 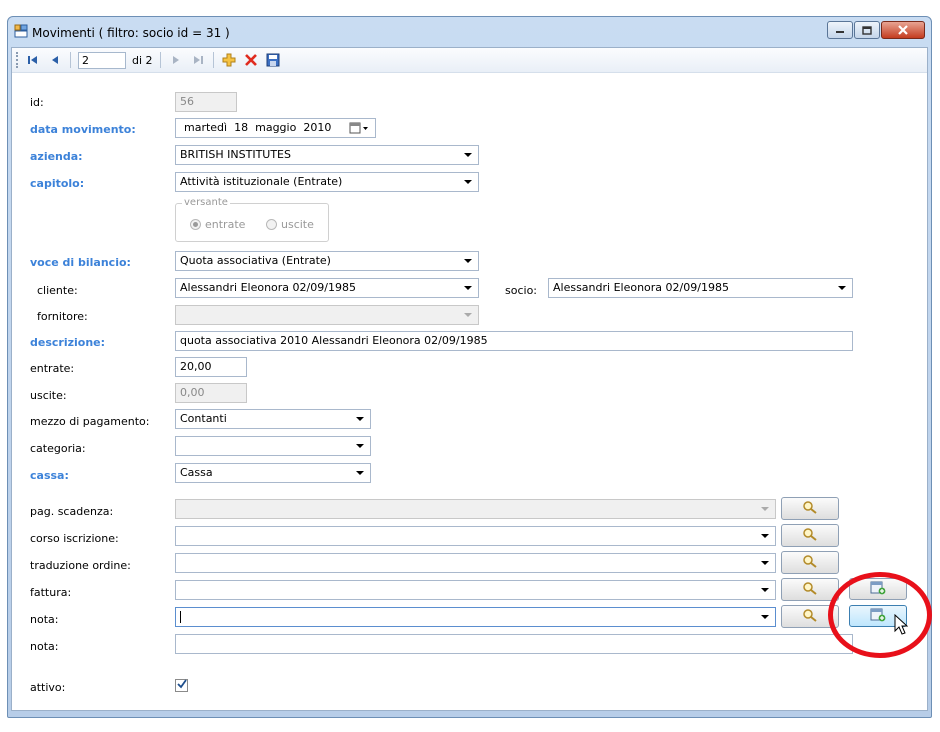 What do you see at coordinates (273, 446) in the screenshot?
I see `categoria-select` at bounding box center [273, 446].